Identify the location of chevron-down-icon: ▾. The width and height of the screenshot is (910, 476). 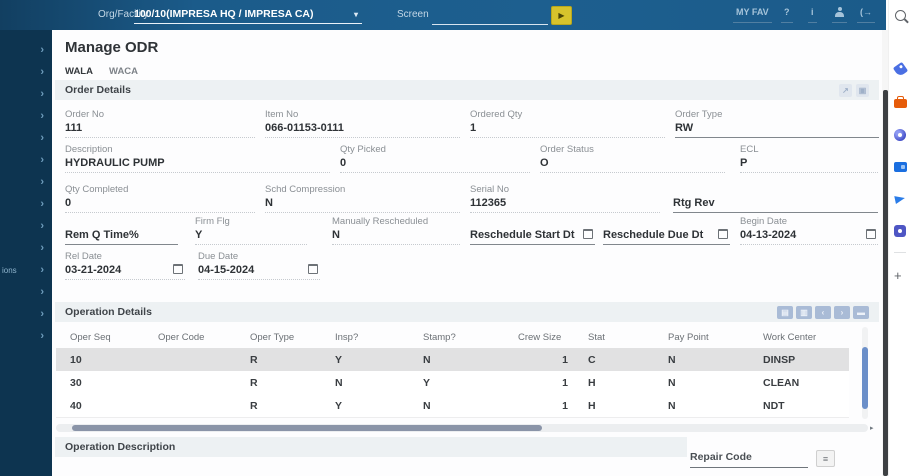
(355, 14).